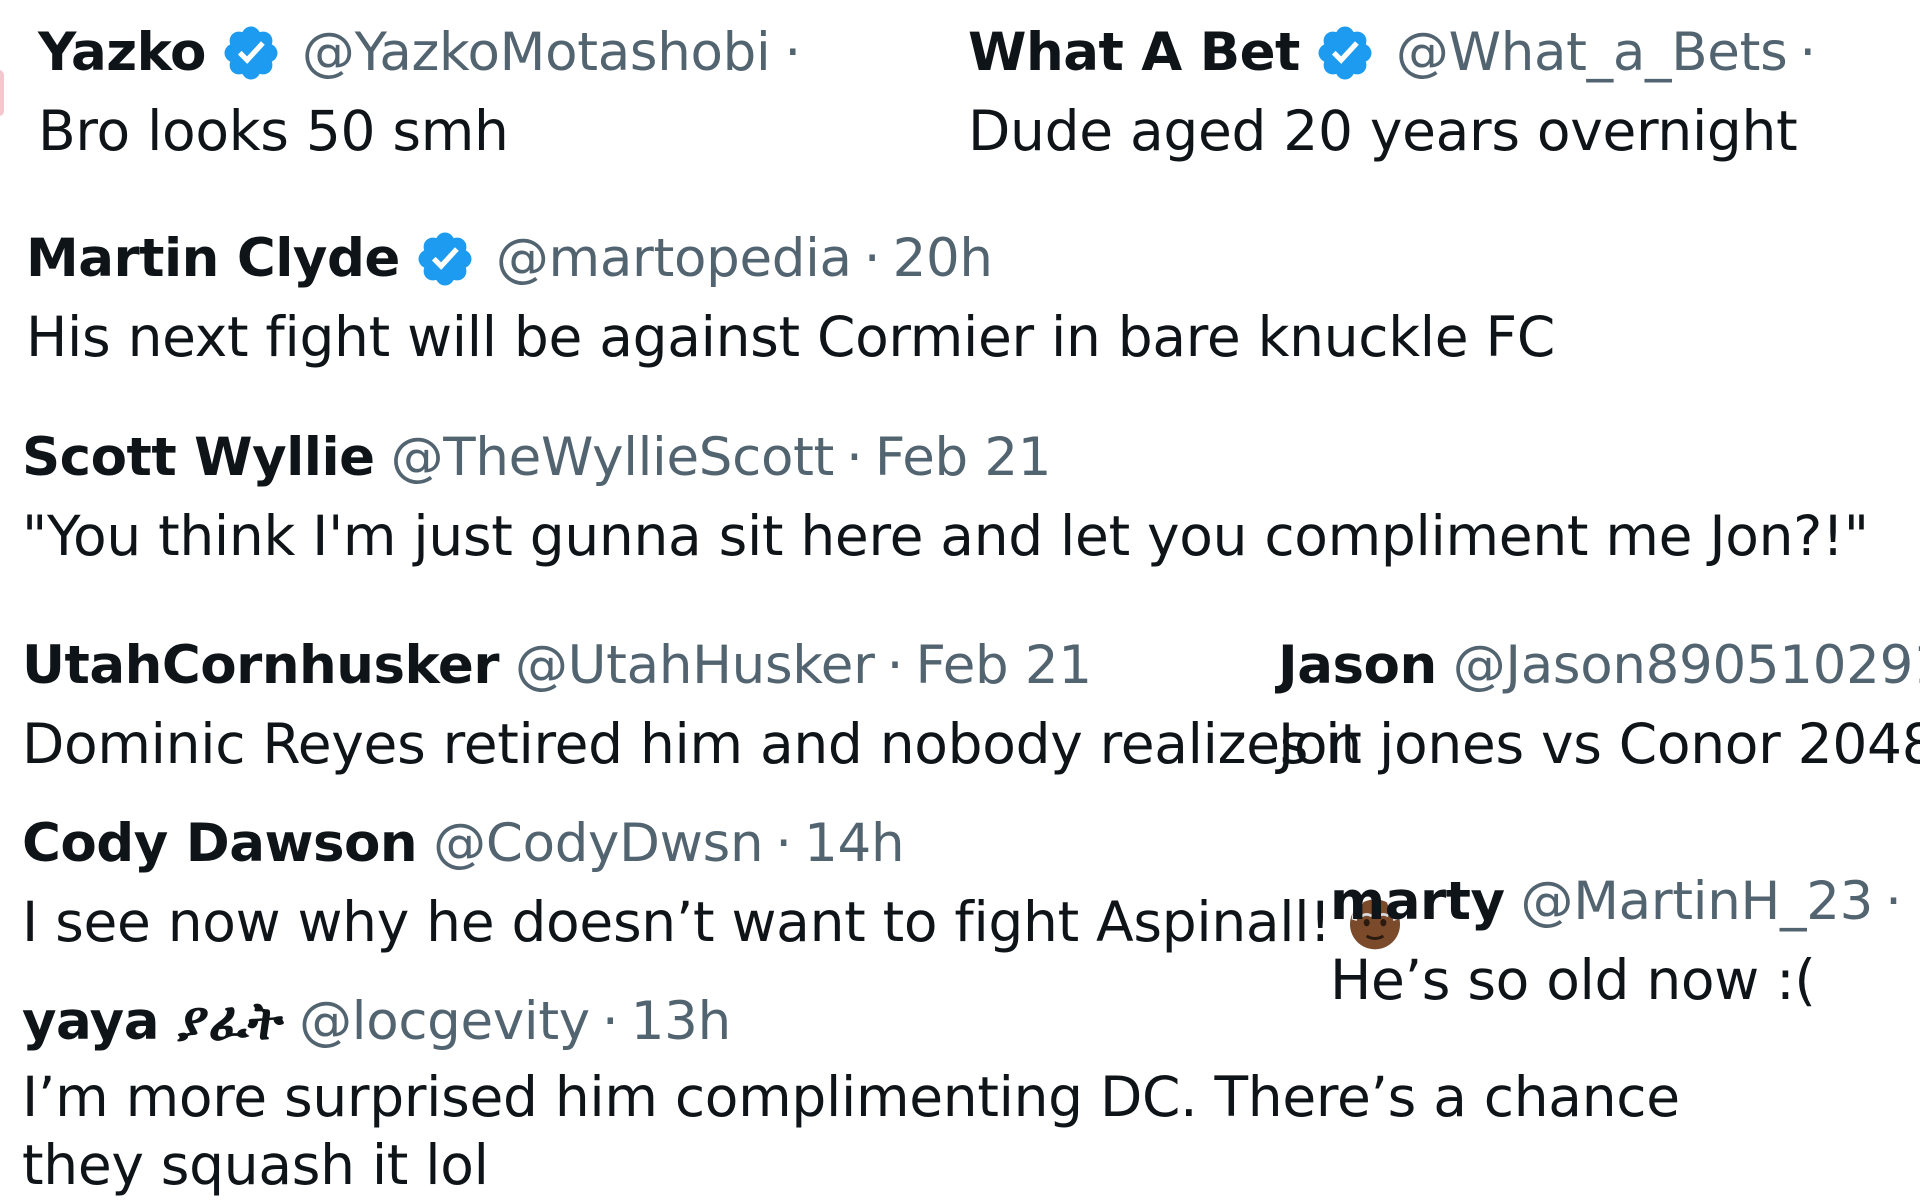 The width and height of the screenshot is (1920, 1200). I want to click on display-name: What A Bet, so click(1134, 53).